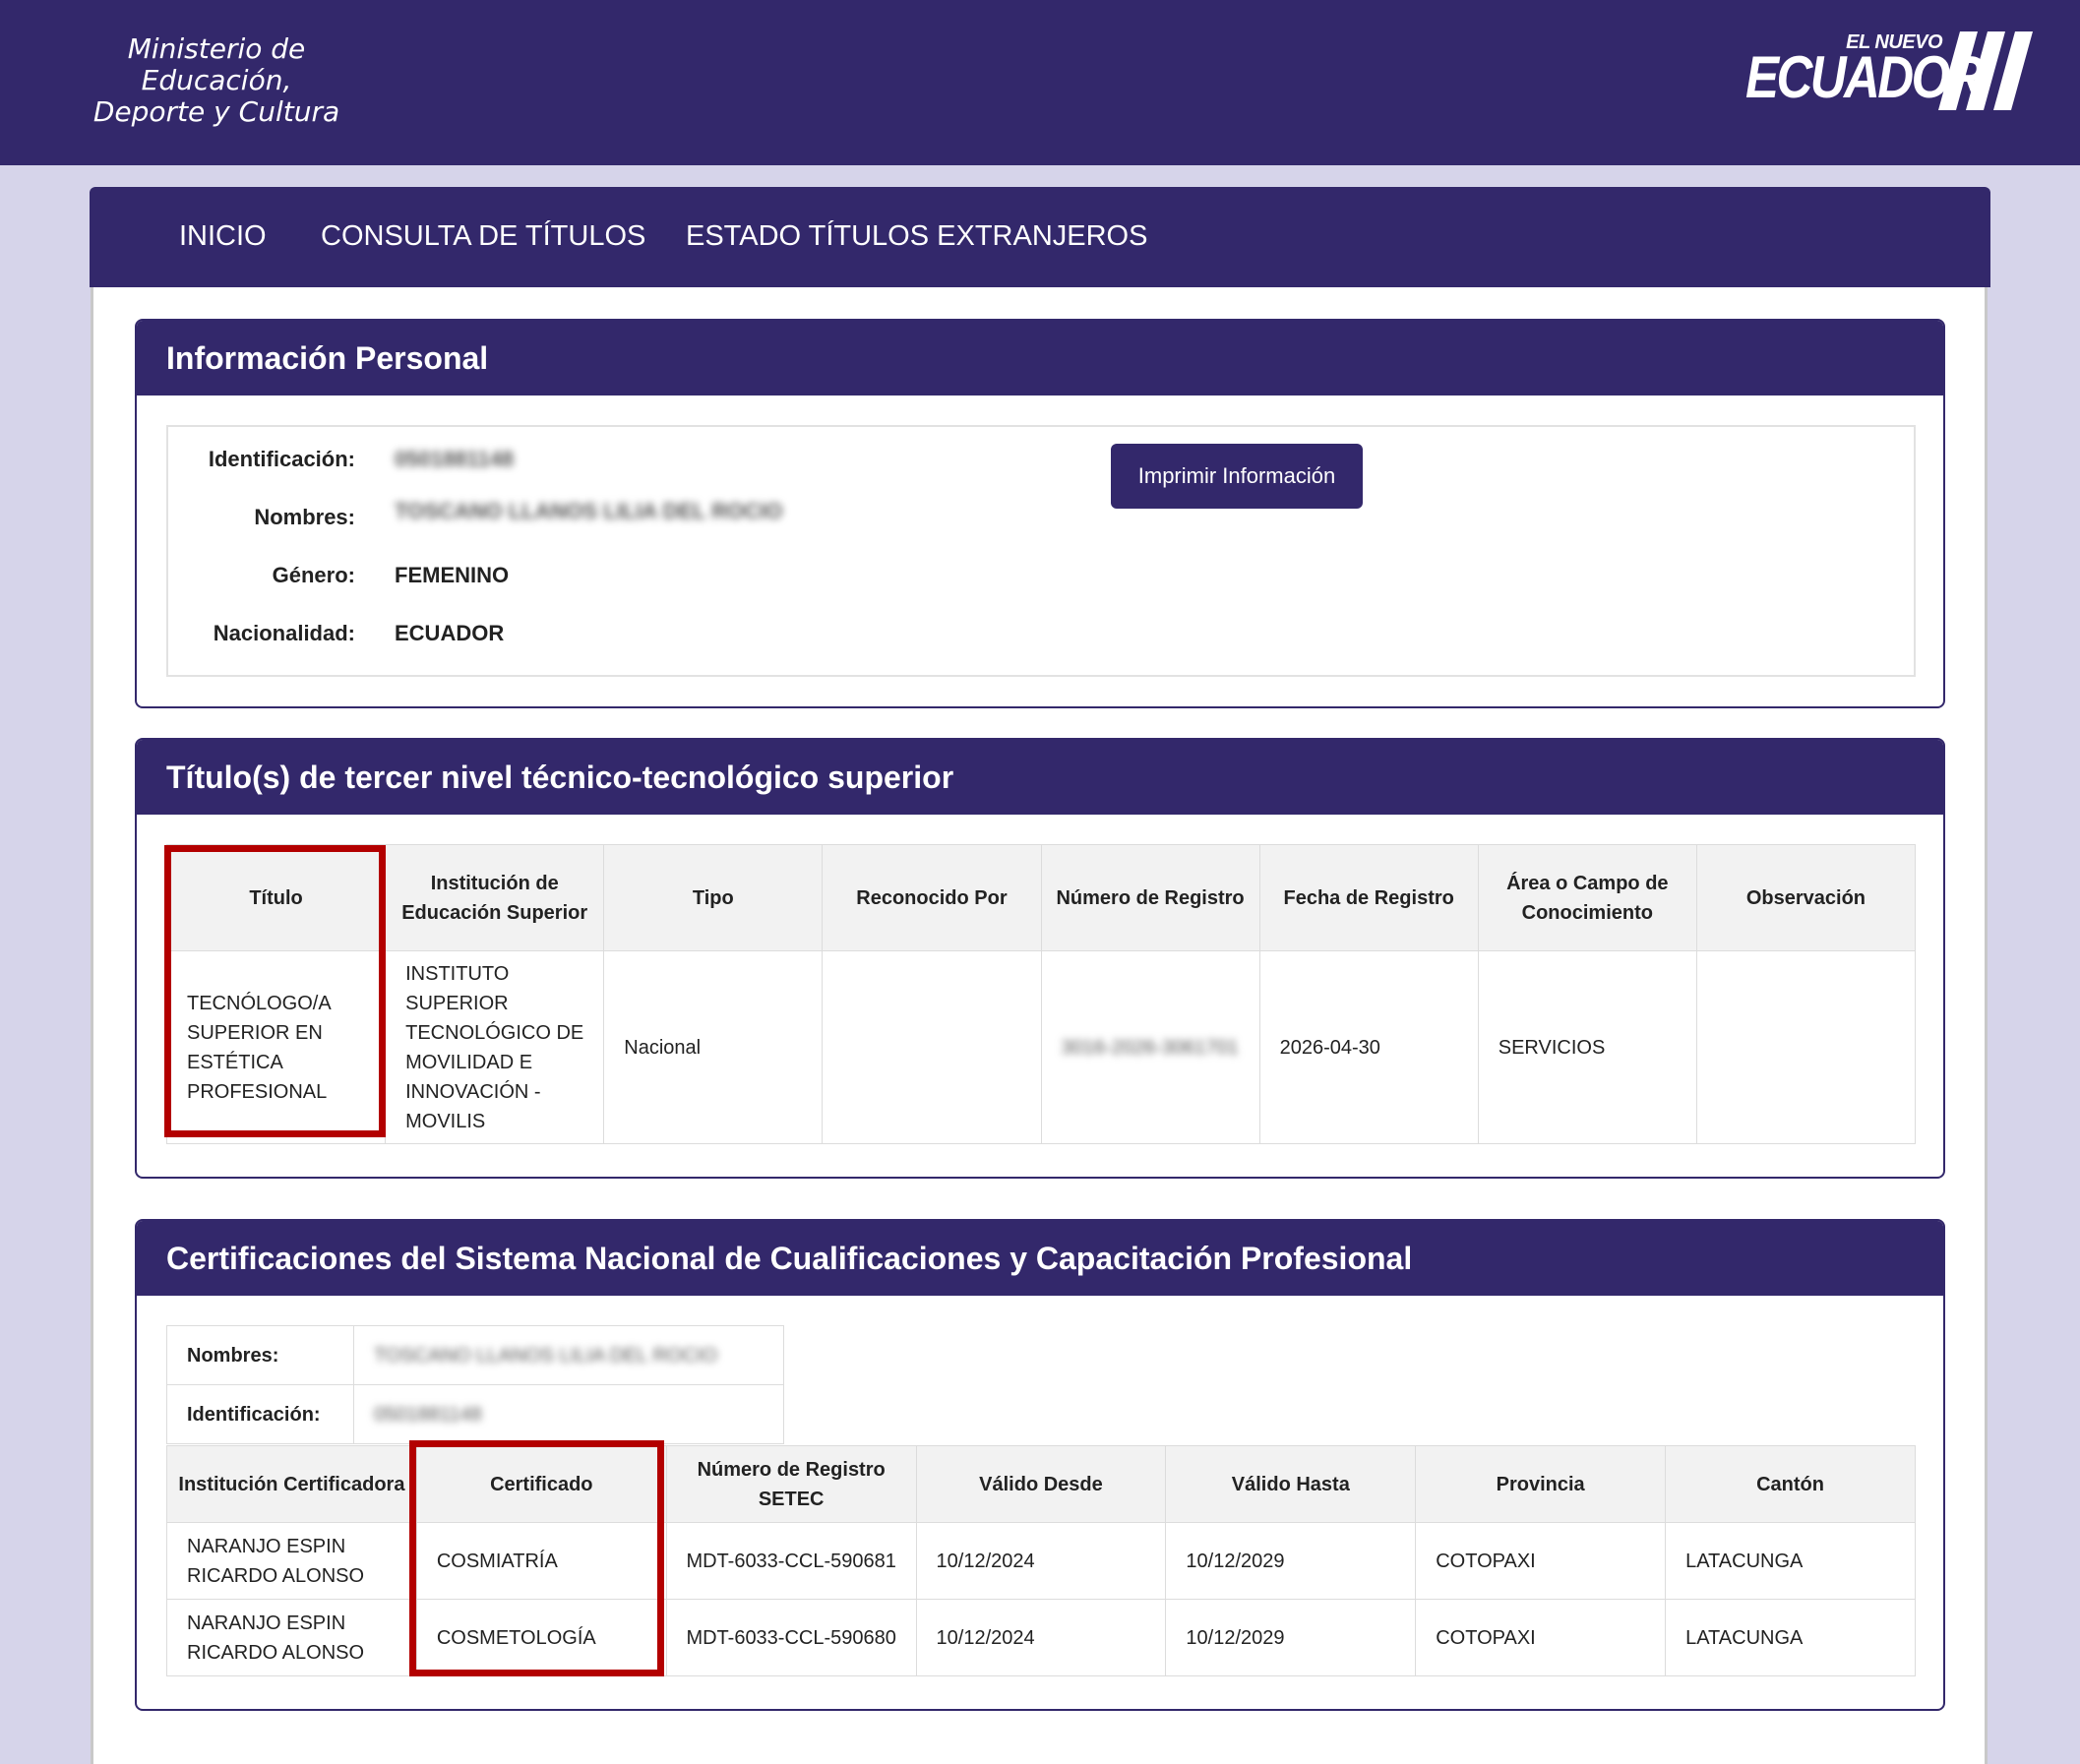 The image size is (2080, 1764). What do you see at coordinates (932, 1047) in the screenshot?
I see `cell-reconocido-por` at bounding box center [932, 1047].